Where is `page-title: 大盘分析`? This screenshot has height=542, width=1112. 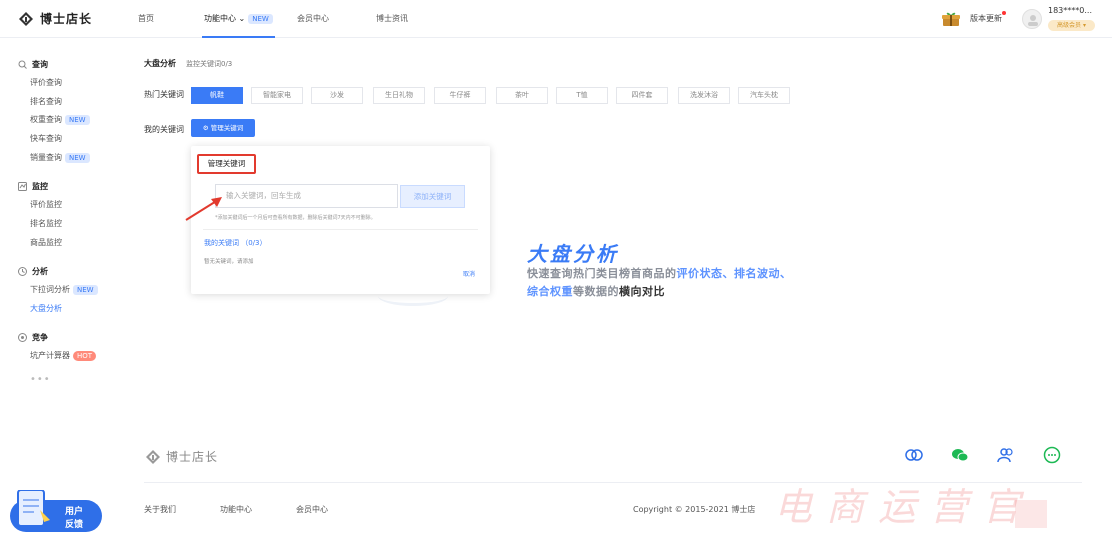 page-title: 大盘分析 is located at coordinates (160, 63).